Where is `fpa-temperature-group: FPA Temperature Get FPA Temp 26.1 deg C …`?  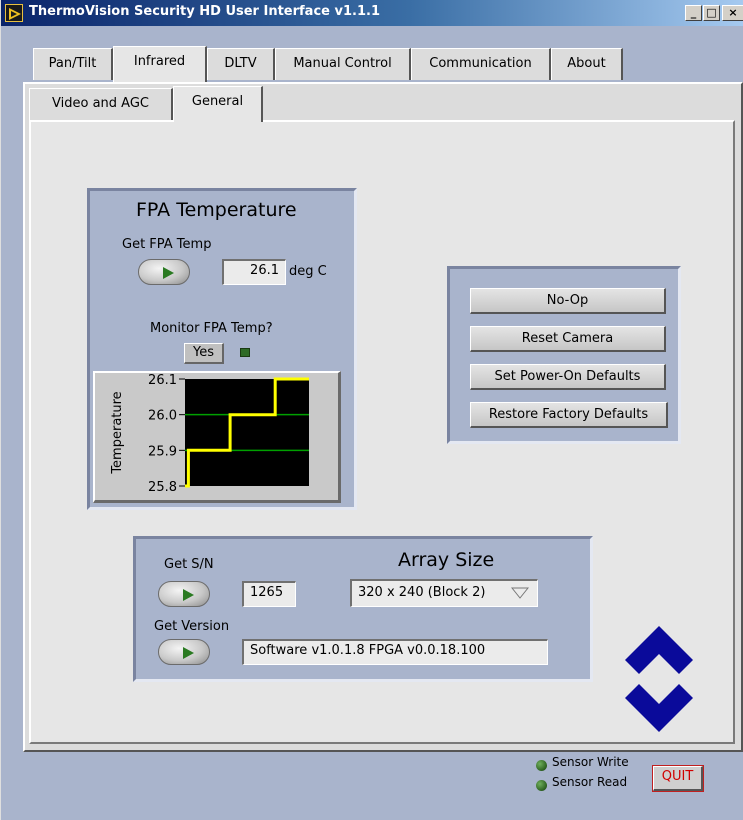 fpa-temperature-group: FPA Temperature Get FPA Temp 26.1 deg C … is located at coordinates (222, 349).